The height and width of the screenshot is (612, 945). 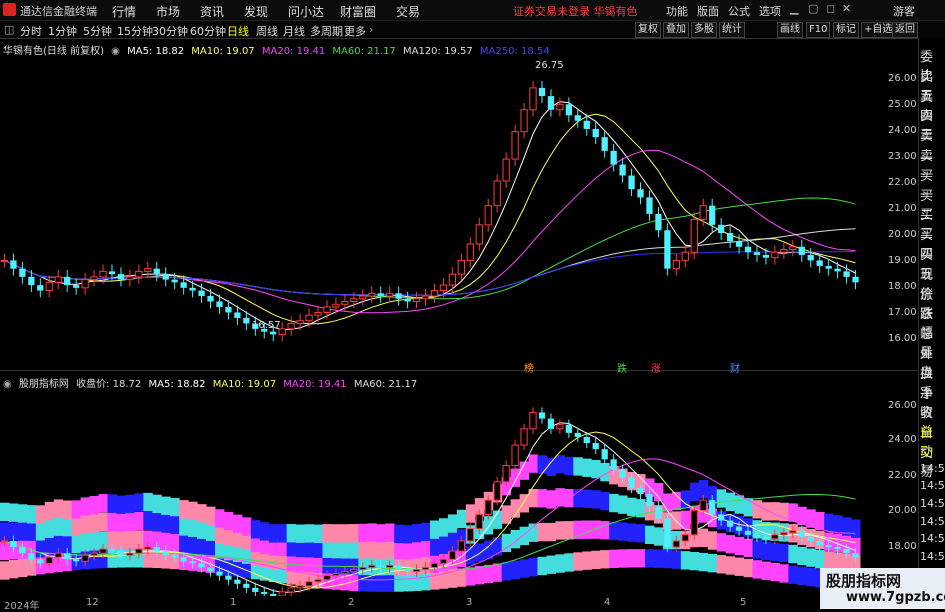 I want to click on toolbar-button: 多股, so click(x=704, y=30).